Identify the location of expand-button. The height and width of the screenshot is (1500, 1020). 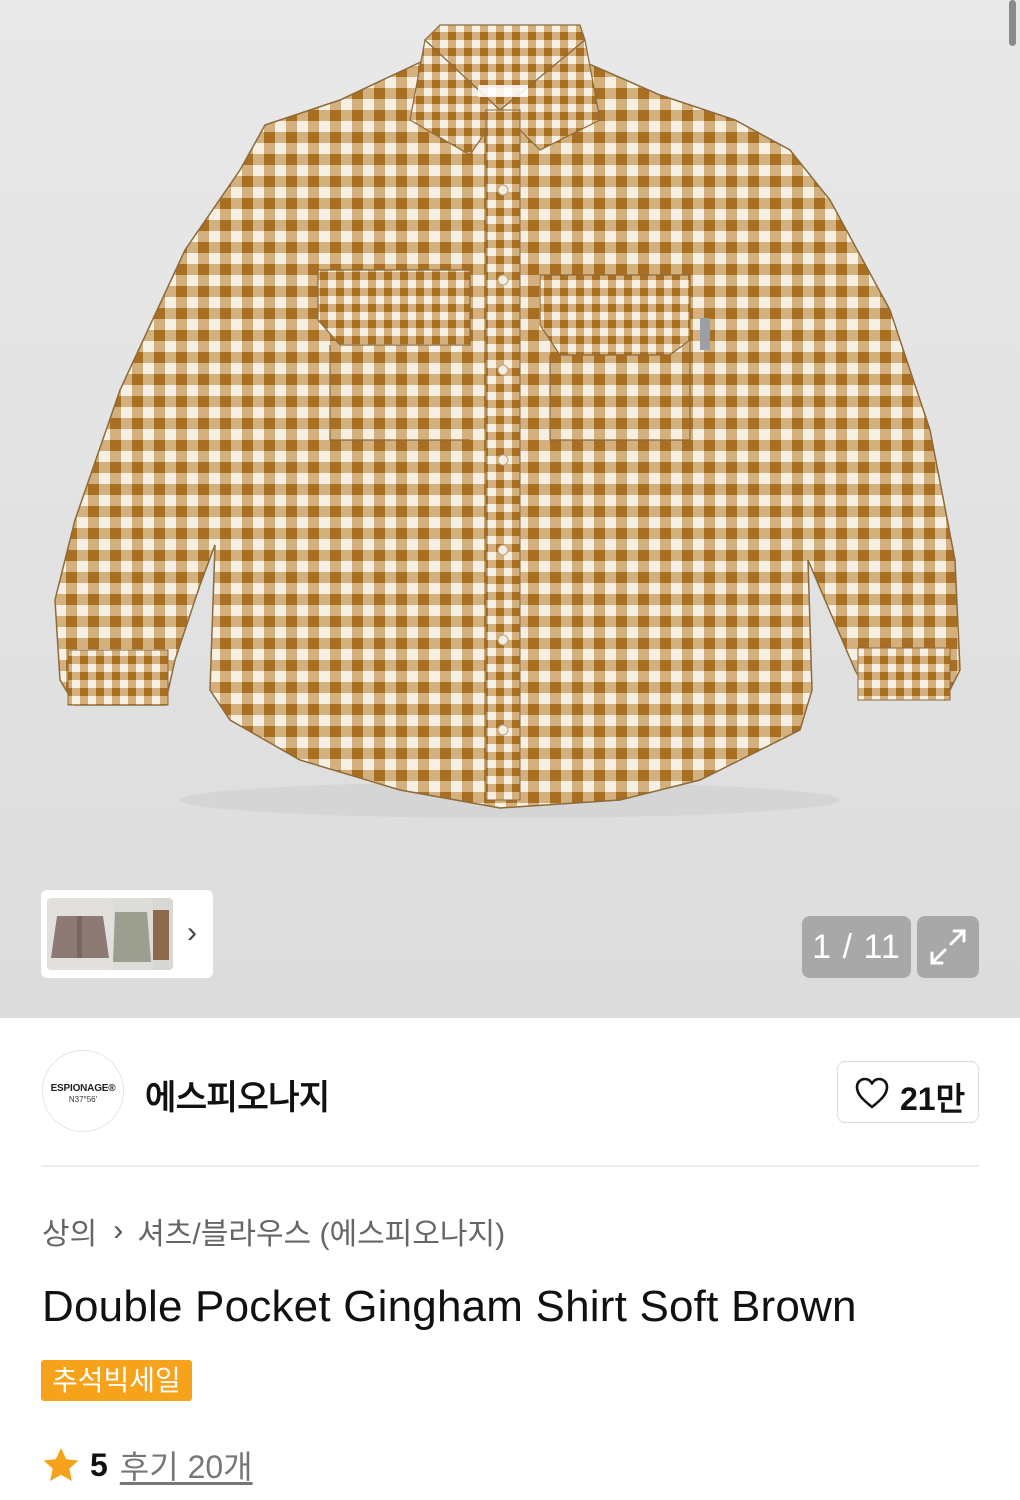
(948, 947).